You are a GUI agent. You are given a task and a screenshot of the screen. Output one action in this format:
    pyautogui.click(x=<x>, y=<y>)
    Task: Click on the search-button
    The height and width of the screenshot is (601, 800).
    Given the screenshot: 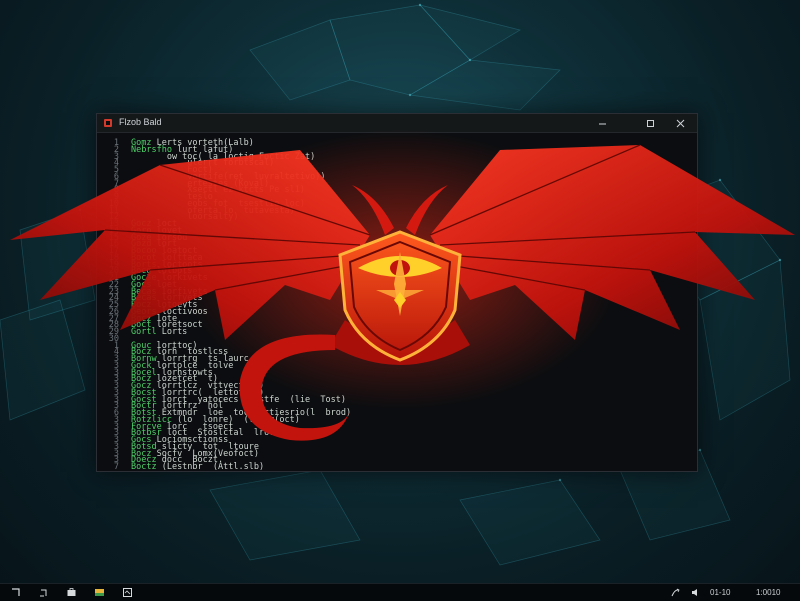 What is the action you would take?
    pyautogui.click(x=43, y=592)
    